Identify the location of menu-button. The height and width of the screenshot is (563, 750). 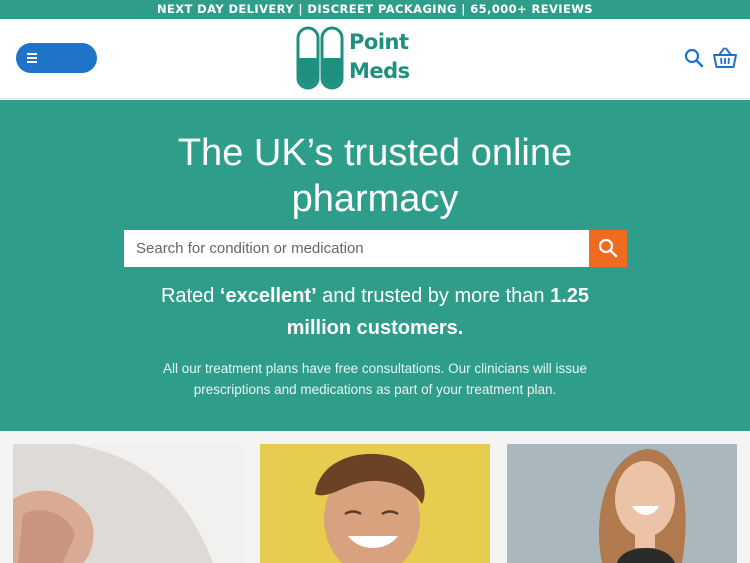
(56, 58).